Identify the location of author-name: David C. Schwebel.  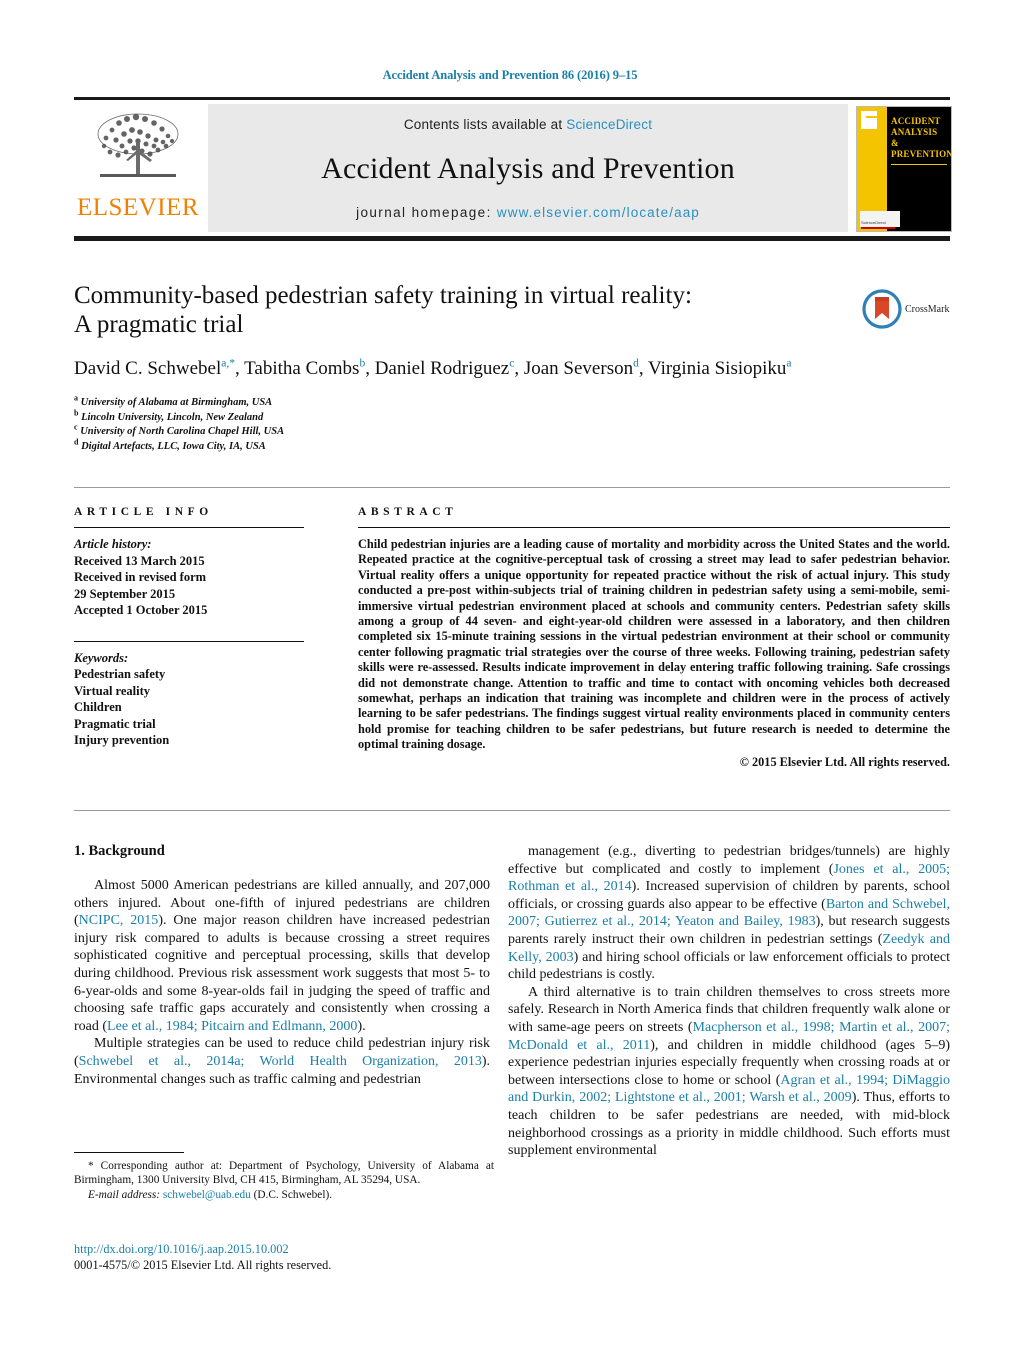
(148, 368).